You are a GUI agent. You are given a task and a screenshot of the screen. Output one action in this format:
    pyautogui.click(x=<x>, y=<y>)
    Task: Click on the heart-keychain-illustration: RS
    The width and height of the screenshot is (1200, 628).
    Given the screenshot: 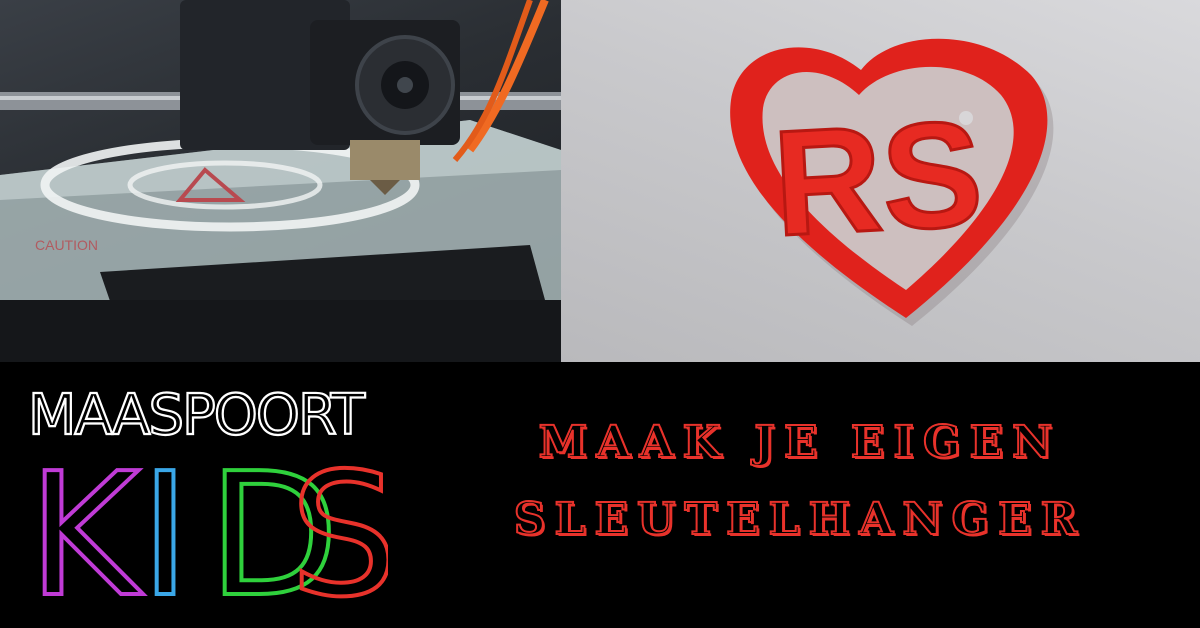 What is the action you would take?
    pyautogui.click(x=892, y=182)
    